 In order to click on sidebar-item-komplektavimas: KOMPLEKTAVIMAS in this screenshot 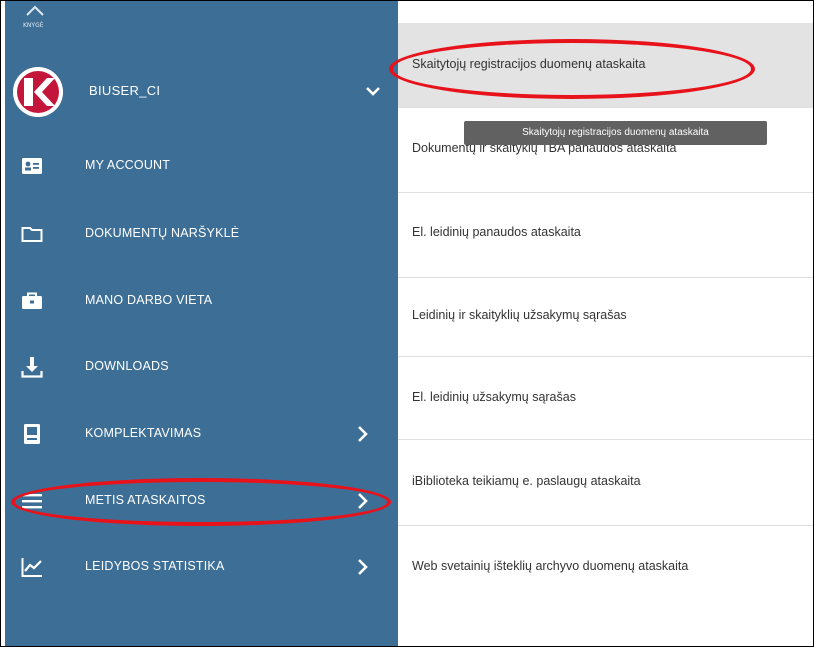, I will do `click(201, 434)`.